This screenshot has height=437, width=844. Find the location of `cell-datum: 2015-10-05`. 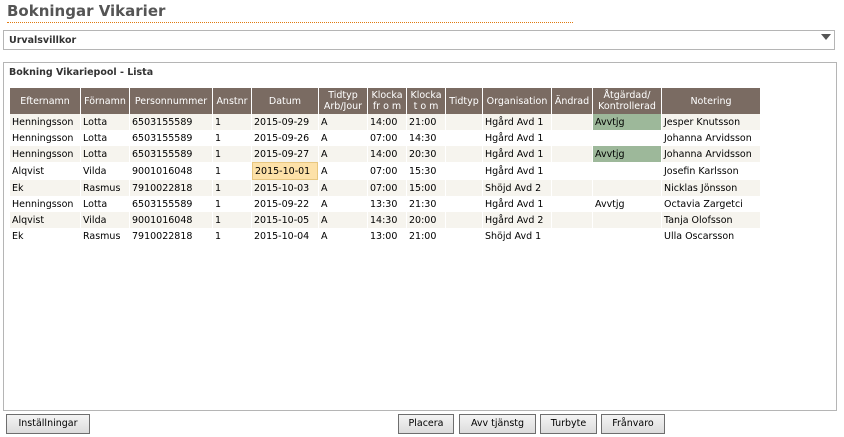

cell-datum: 2015-10-05 is located at coordinates (285, 220).